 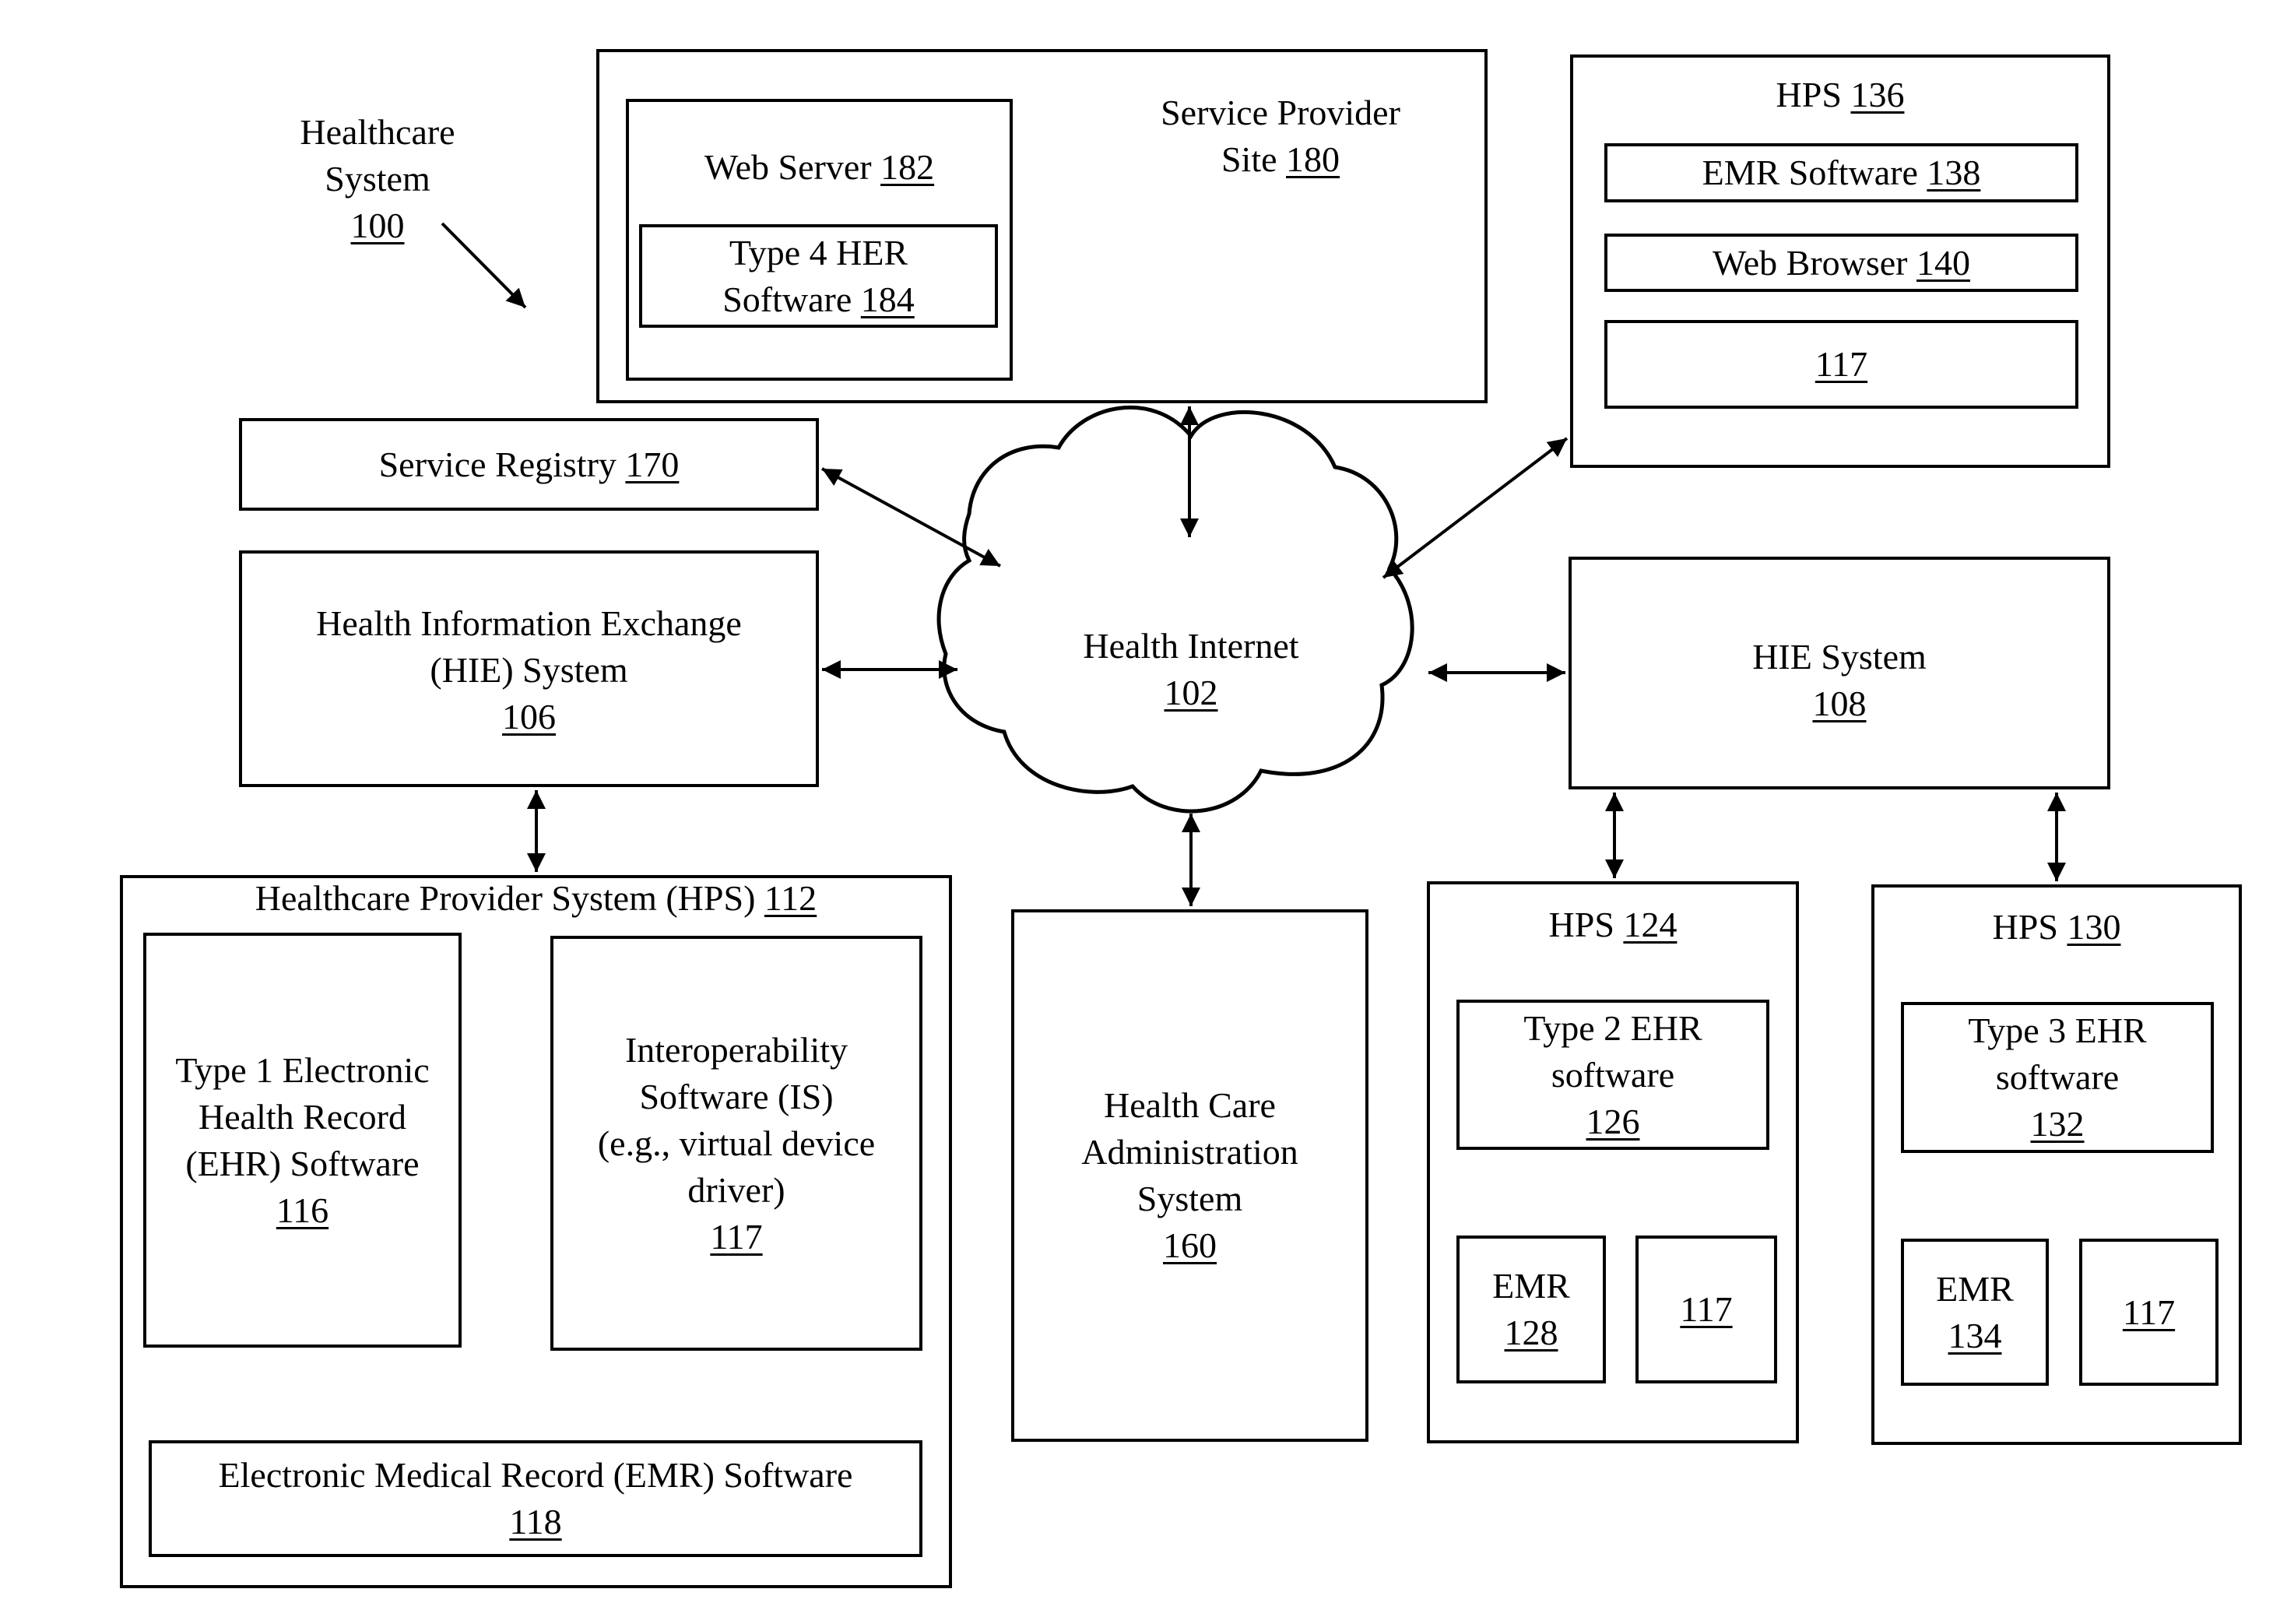 I want to click on service-provider-site-label: Service Provider Site 180, so click(x=1280, y=136).